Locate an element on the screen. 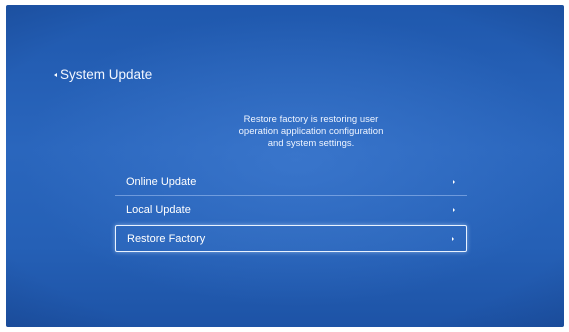 The width and height of the screenshot is (569, 332). menu-item-label: Online Update is located at coordinates (161, 181).